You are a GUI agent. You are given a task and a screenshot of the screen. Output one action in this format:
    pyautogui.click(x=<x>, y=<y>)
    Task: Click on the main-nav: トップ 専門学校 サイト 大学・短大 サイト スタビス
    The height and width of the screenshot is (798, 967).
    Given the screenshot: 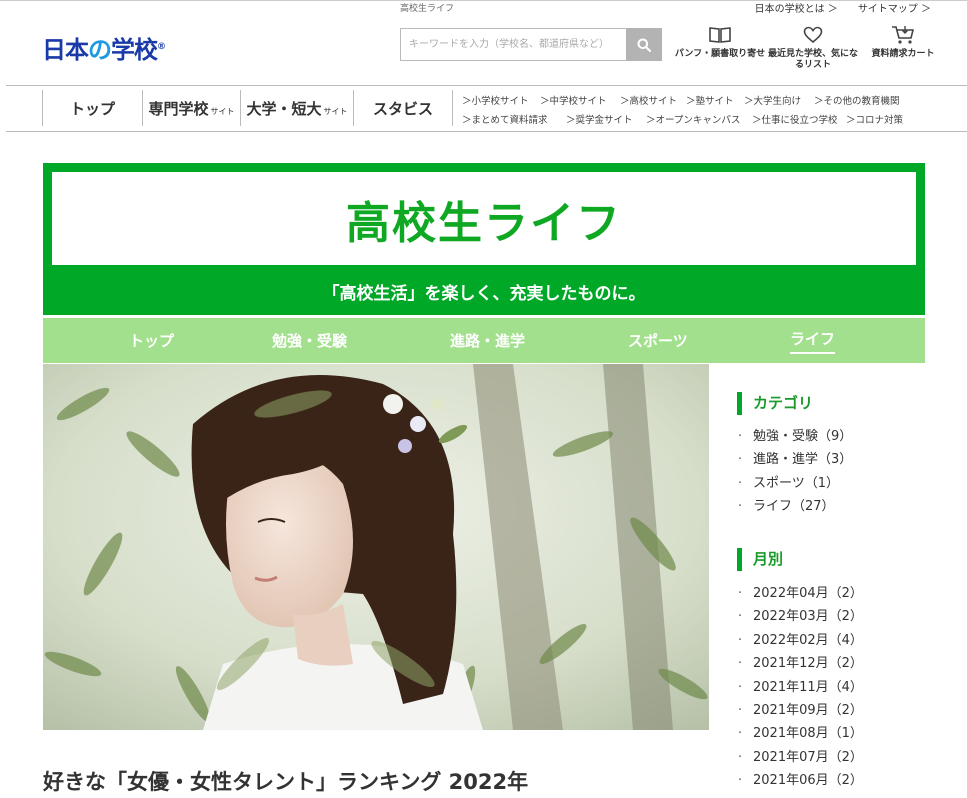 What is the action you would take?
    pyautogui.click(x=247, y=108)
    